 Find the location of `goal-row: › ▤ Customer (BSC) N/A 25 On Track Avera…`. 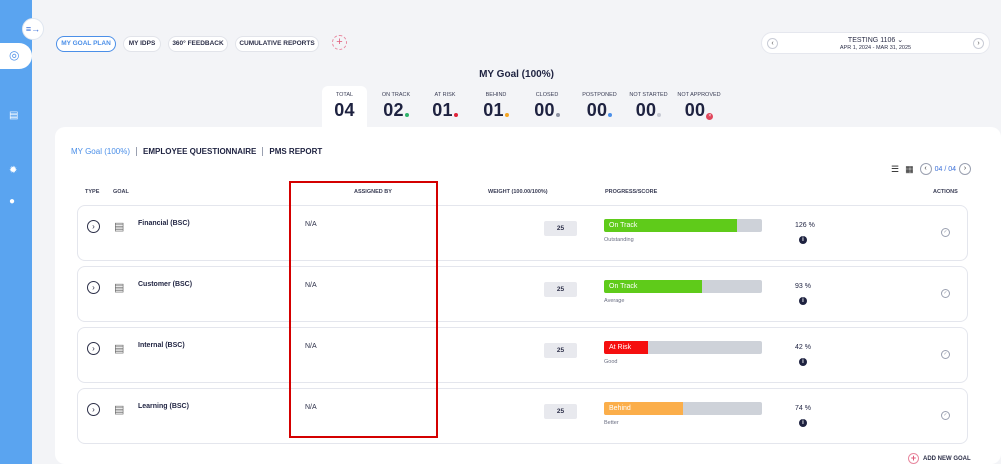

goal-row: › ▤ Customer (BSC) N/A 25 On Track Avera… is located at coordinates (522, 294).